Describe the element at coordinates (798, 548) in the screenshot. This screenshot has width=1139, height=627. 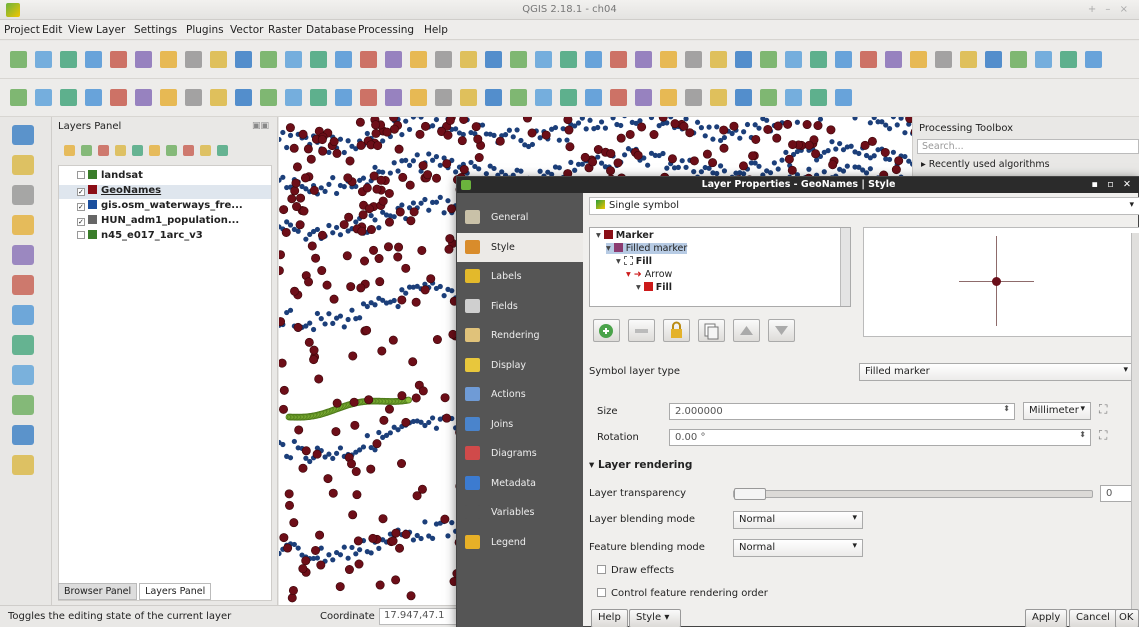
I see `feature-blending-select: Normal ▾` at that location.